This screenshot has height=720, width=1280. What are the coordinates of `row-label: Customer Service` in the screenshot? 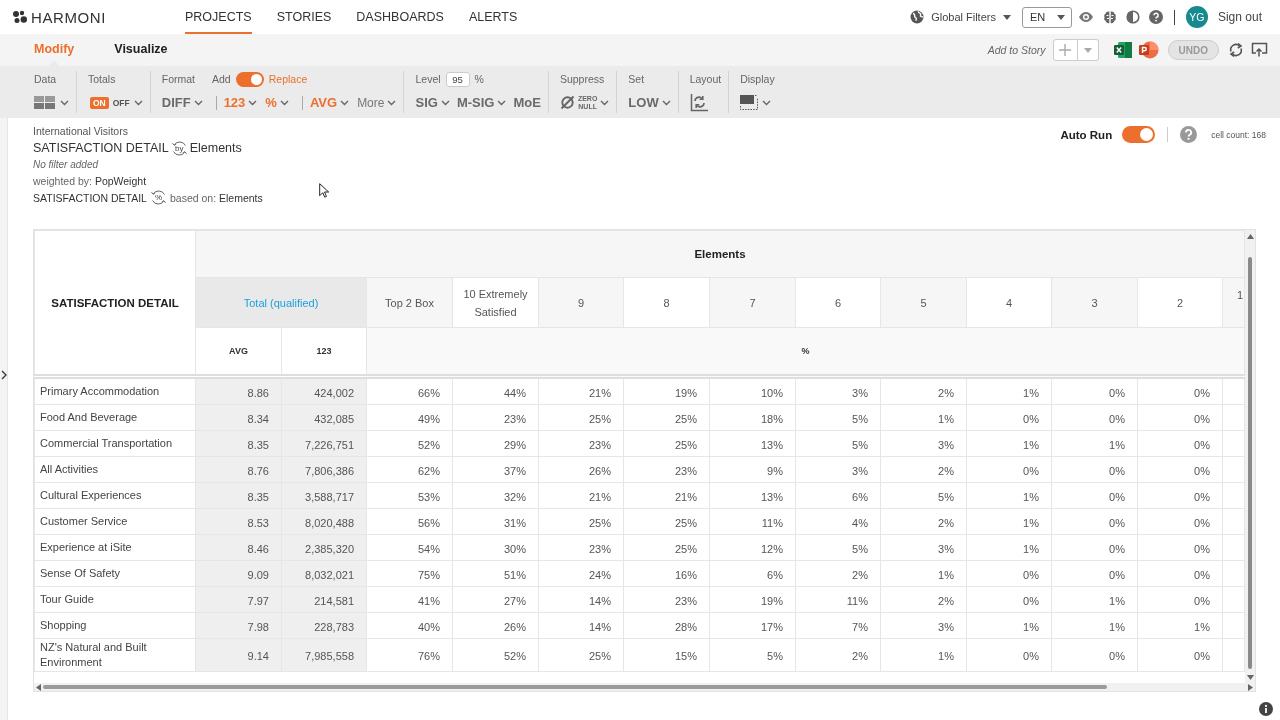 It's located at (115, 521).